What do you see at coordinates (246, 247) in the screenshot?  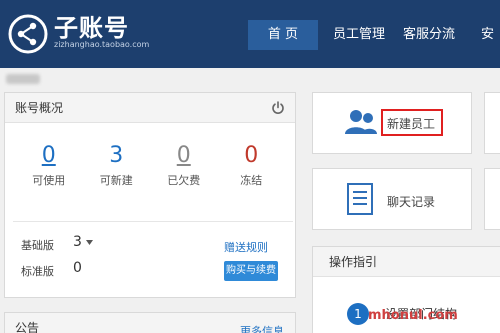 I see `gift-rules-link: 赠送规则` at bounding box center [246, 247].